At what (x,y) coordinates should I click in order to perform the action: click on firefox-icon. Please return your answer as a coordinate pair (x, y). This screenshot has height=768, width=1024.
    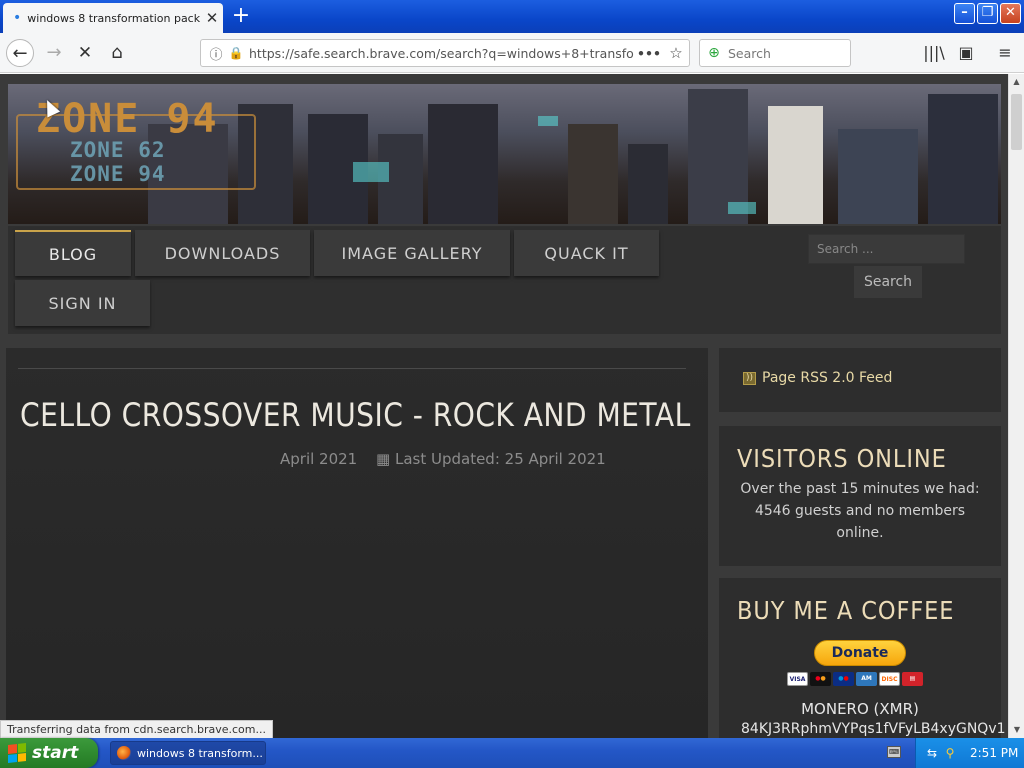
    Looking at the image, I should click on (124, 753).